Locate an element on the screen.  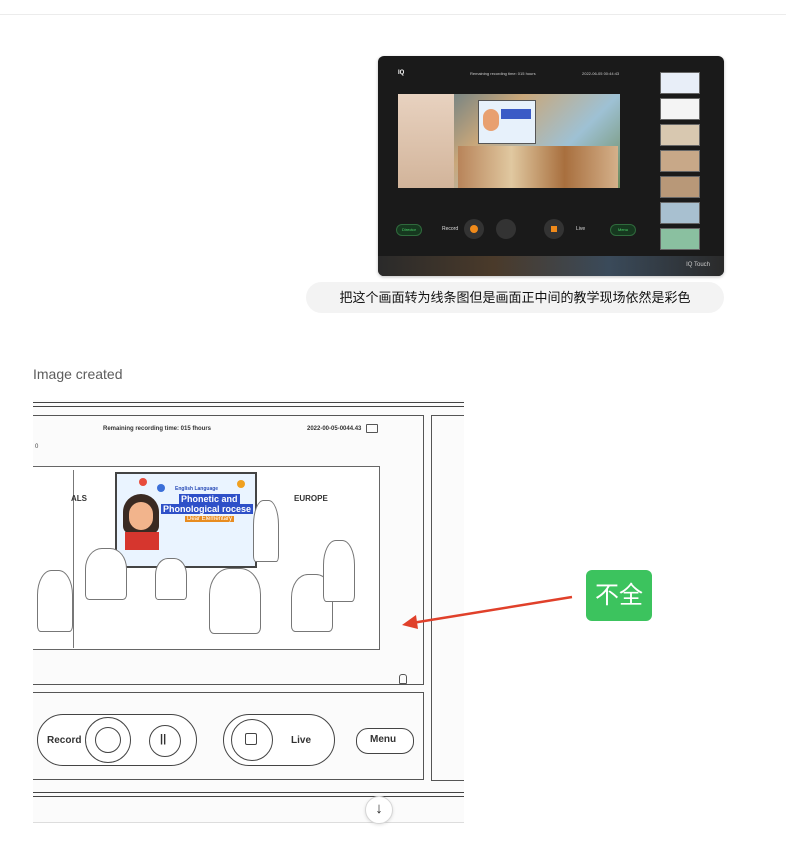
arrow-down-icon: ↓ is located at coordinates (379, 808).